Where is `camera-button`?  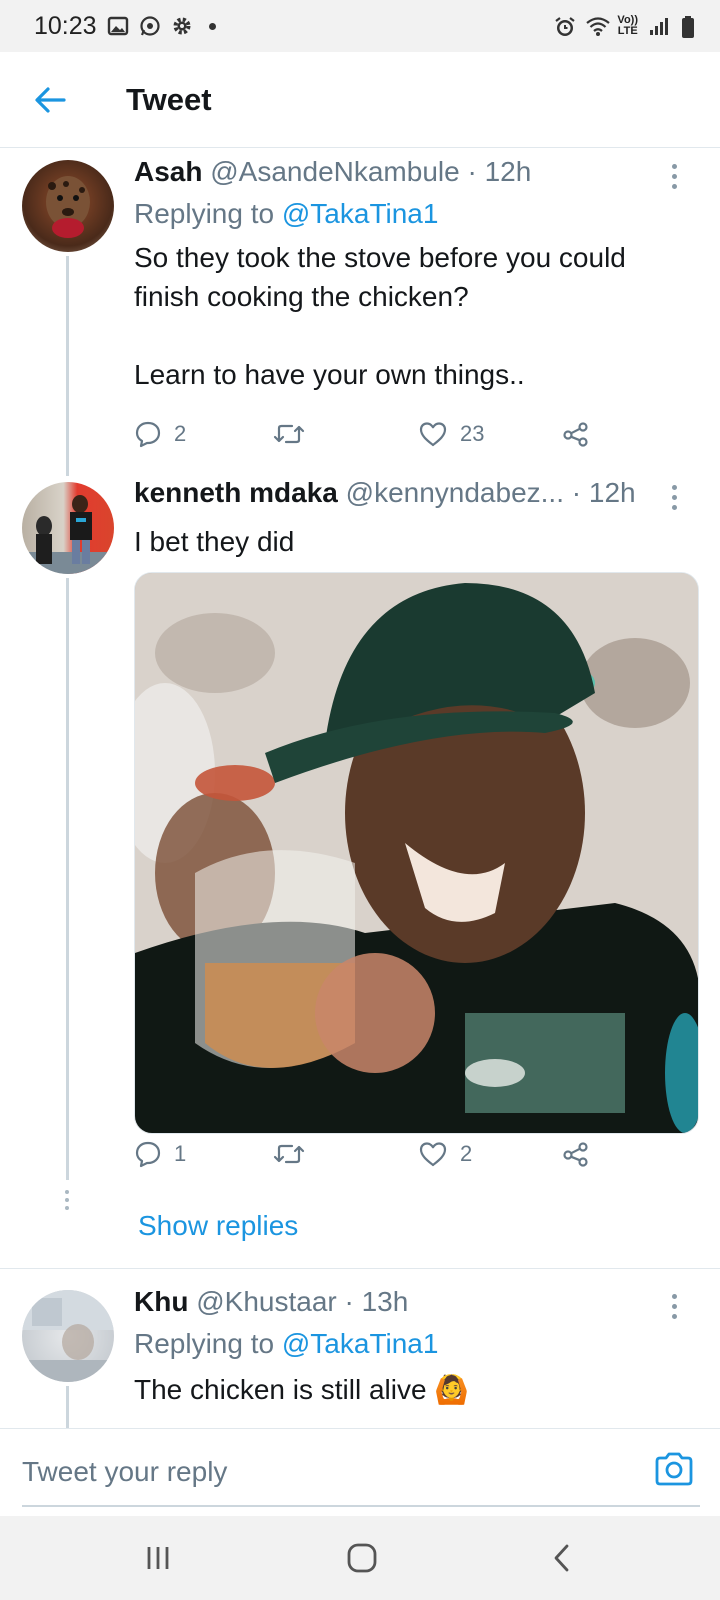
camera-button is located at coordinates (674, 1469).